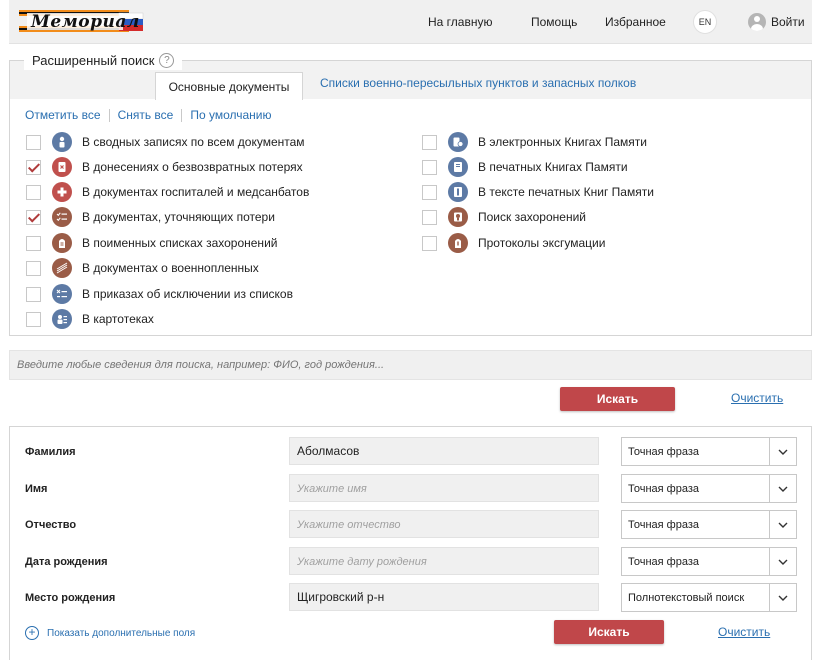 This screenshot has height=660, width=823. I want to click on show-more-fields-link: + Показать дополнительные поля, so click(110, 633).